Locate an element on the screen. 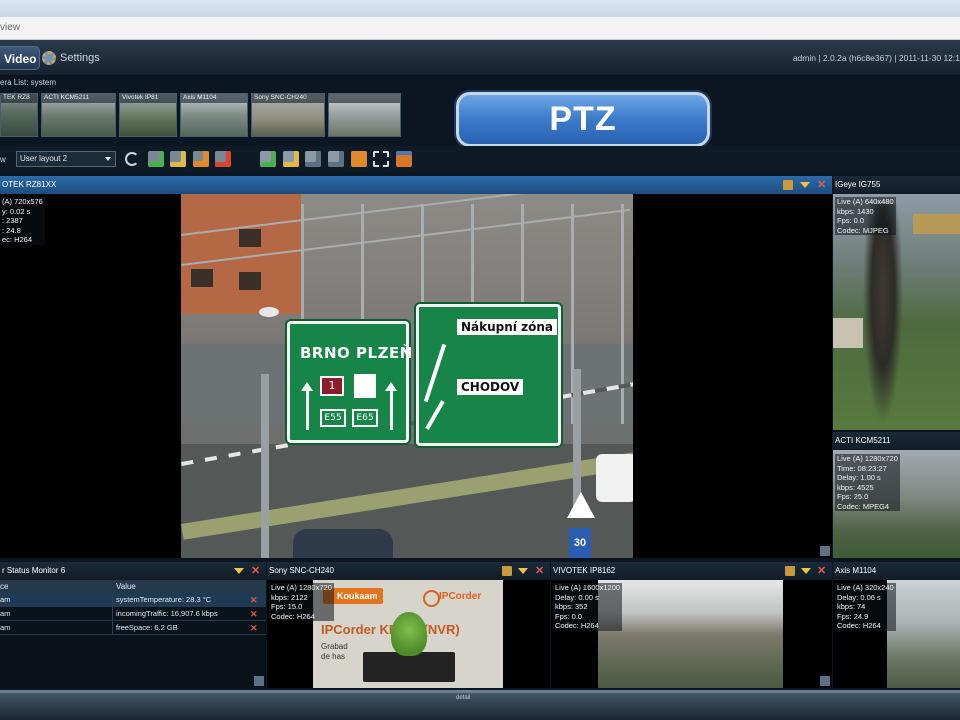  refresh-icon is located at coordinates (132, 159).